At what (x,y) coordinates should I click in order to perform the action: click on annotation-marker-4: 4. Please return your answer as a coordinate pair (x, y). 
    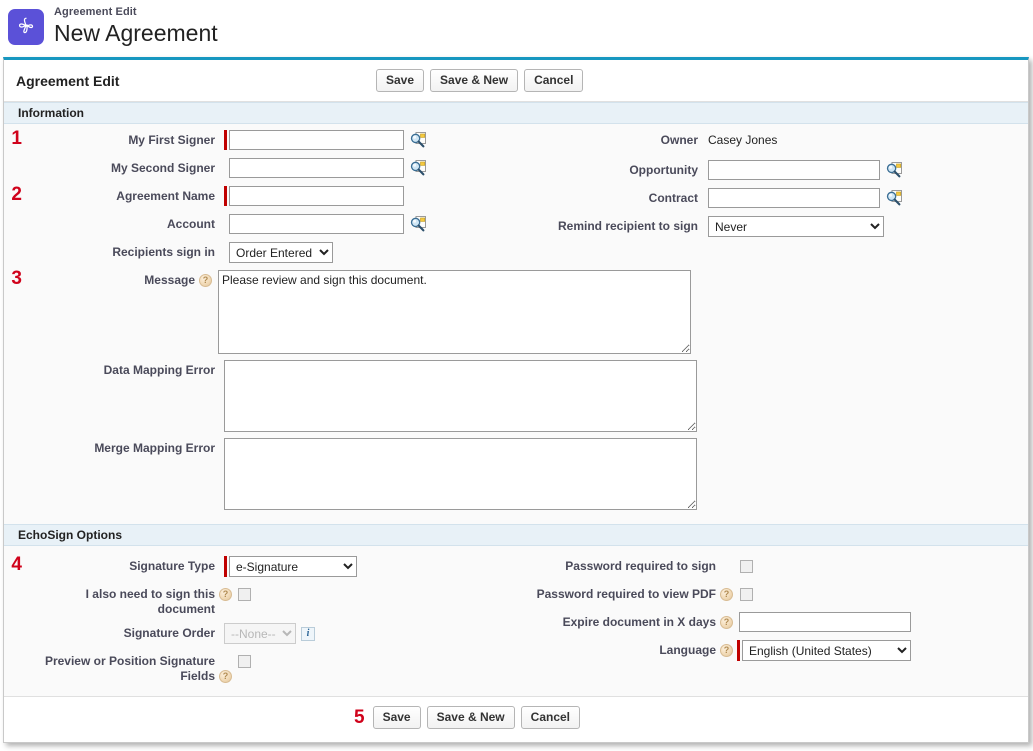
    Looking at the image, I should click on (16, 564).